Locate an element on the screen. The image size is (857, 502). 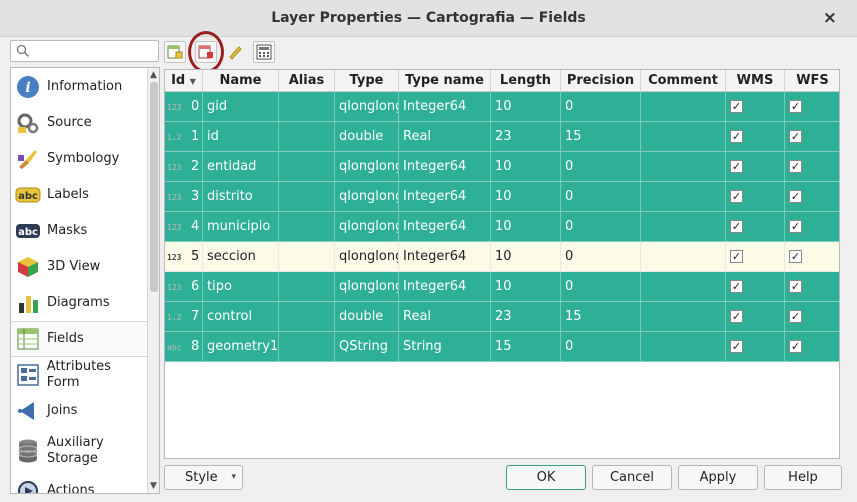
toggle-editing-button is located at coordinates (235, 52).